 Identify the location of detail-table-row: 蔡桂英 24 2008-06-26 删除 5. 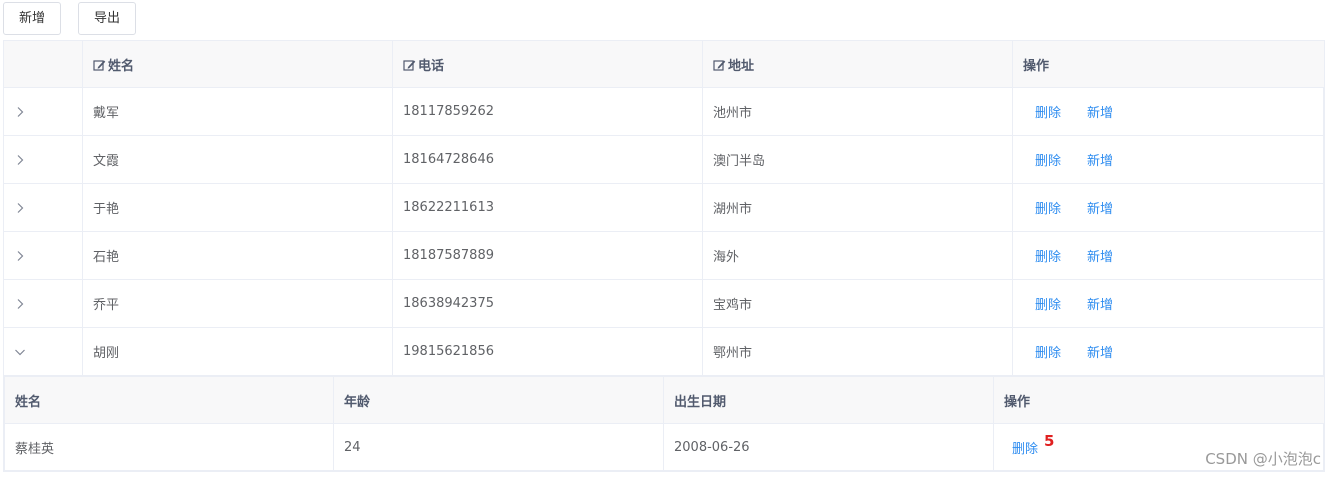
(664, 447).